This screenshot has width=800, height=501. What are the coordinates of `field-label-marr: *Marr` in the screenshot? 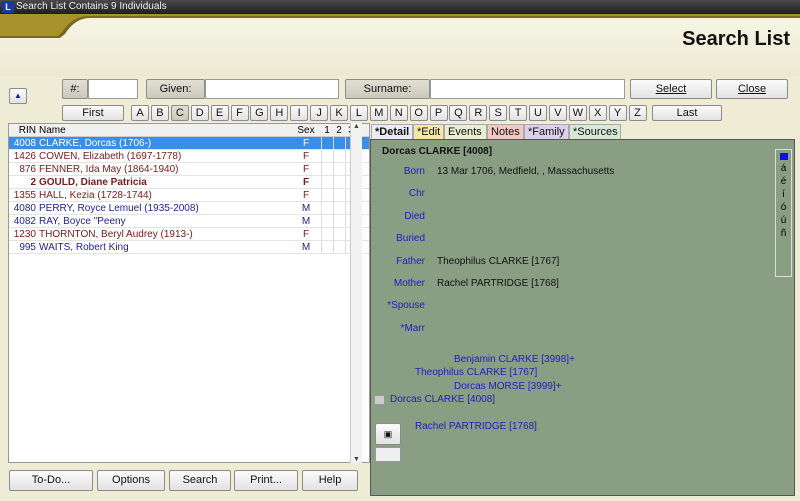 It's located at (400, 328).